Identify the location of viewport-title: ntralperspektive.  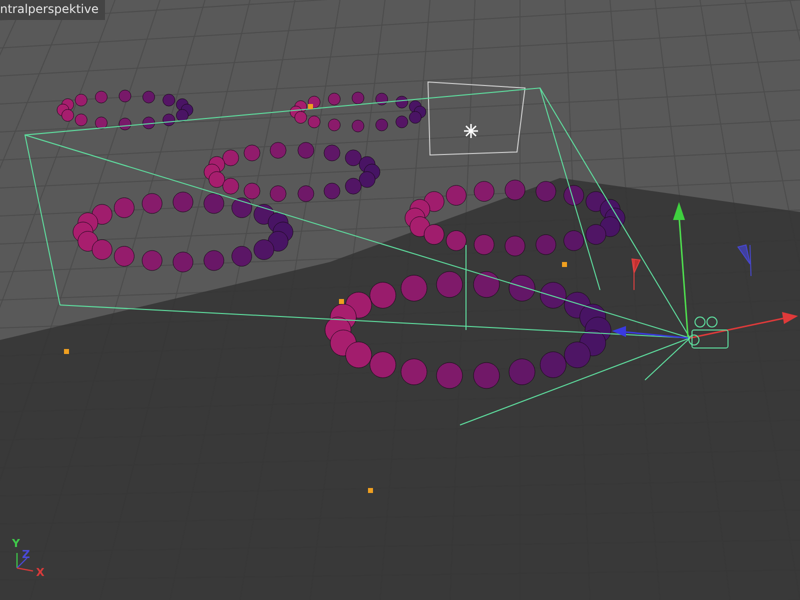
(52, 10).